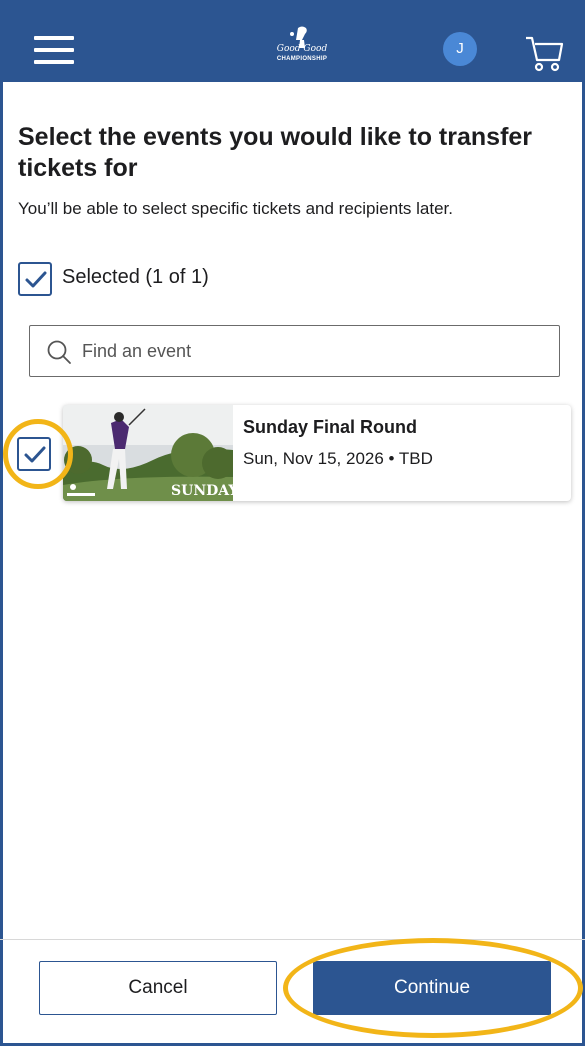  What do you see at coordinates (432, 988) in the screenshot?
I see `continue-button: Continue` at bounding box center [432, 988].